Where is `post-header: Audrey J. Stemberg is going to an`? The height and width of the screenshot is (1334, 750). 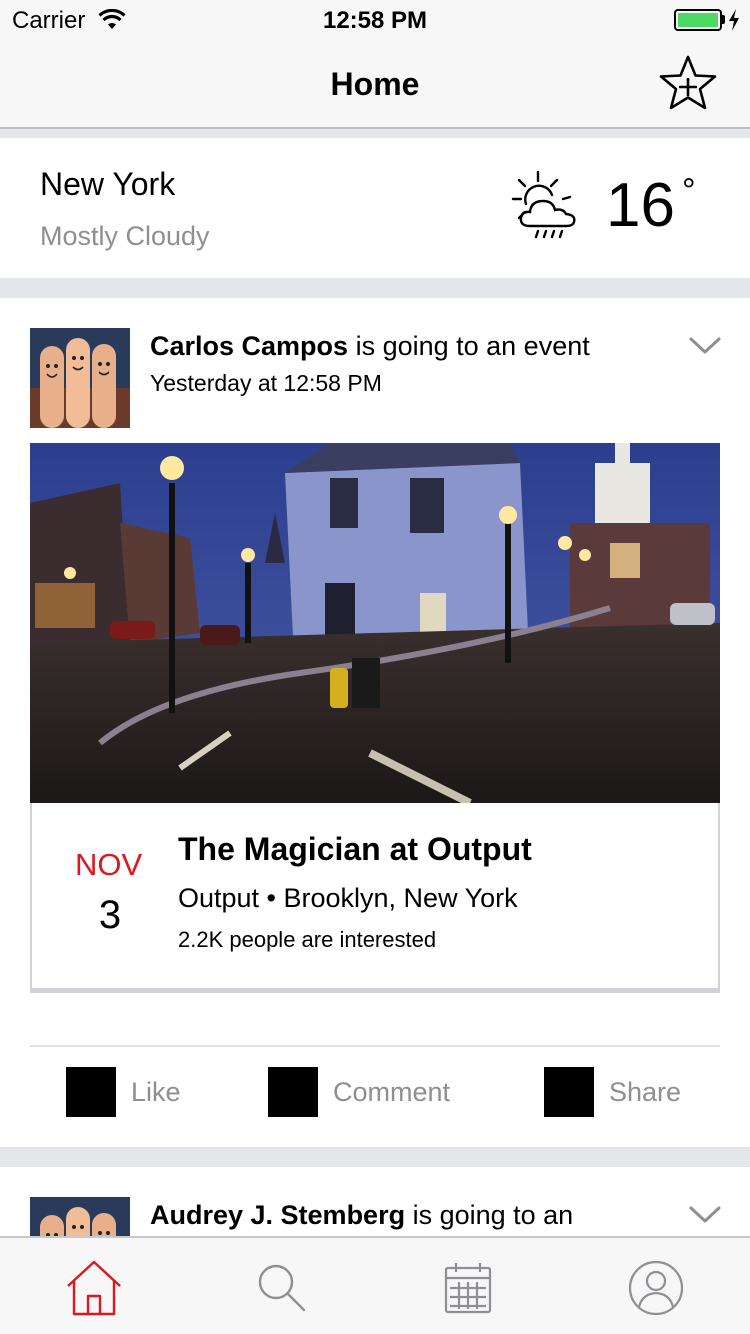
post-header: Audrey J. Stemberg is going to an is located at coordinates (361, 1215).